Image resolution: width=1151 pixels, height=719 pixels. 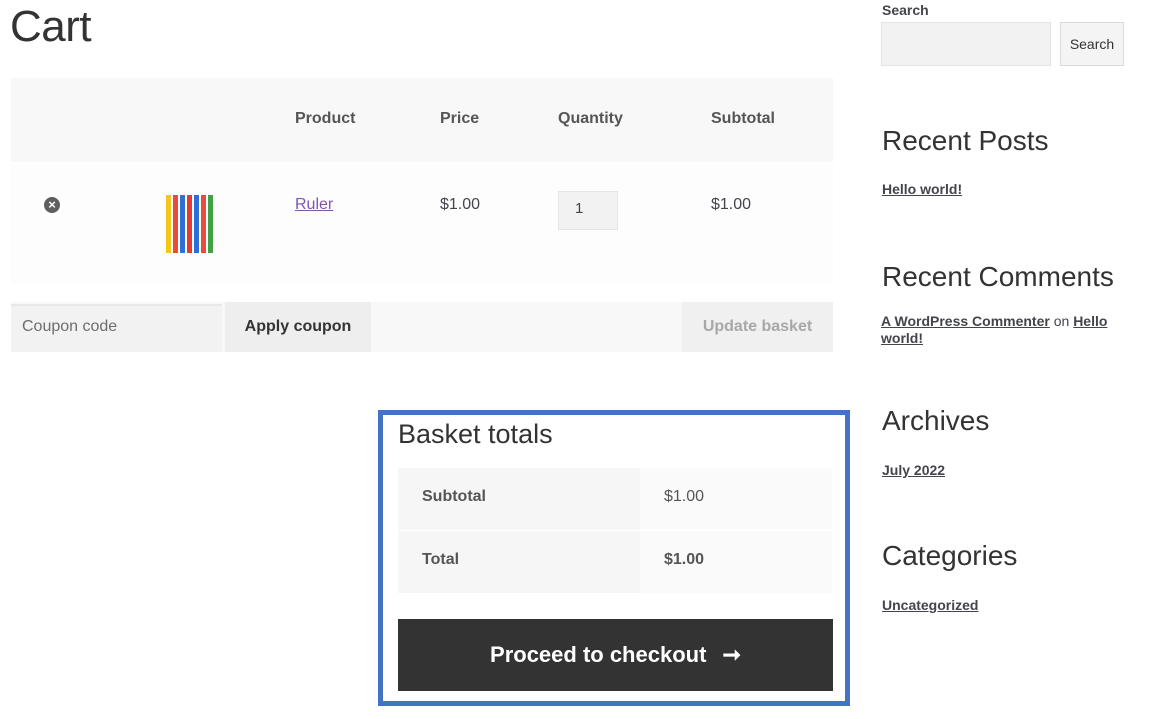 What do you see at coordinates (116, 328) in the screenshot?
I see `coupon-code-input: Coupon code` at bounding box center [116, 328].